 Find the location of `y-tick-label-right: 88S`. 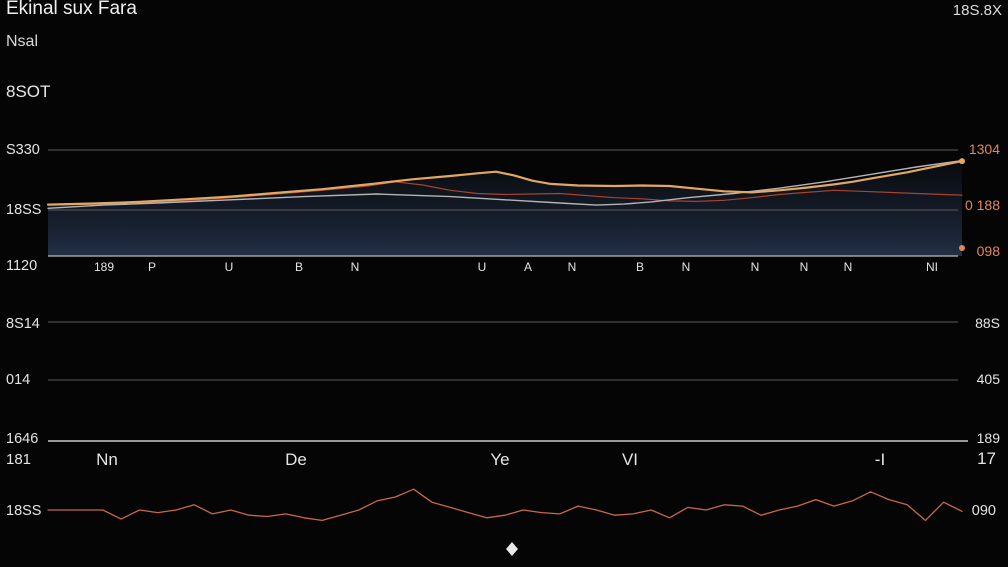

y-tick-label-right: 88S is located at coordinates (987, 323).